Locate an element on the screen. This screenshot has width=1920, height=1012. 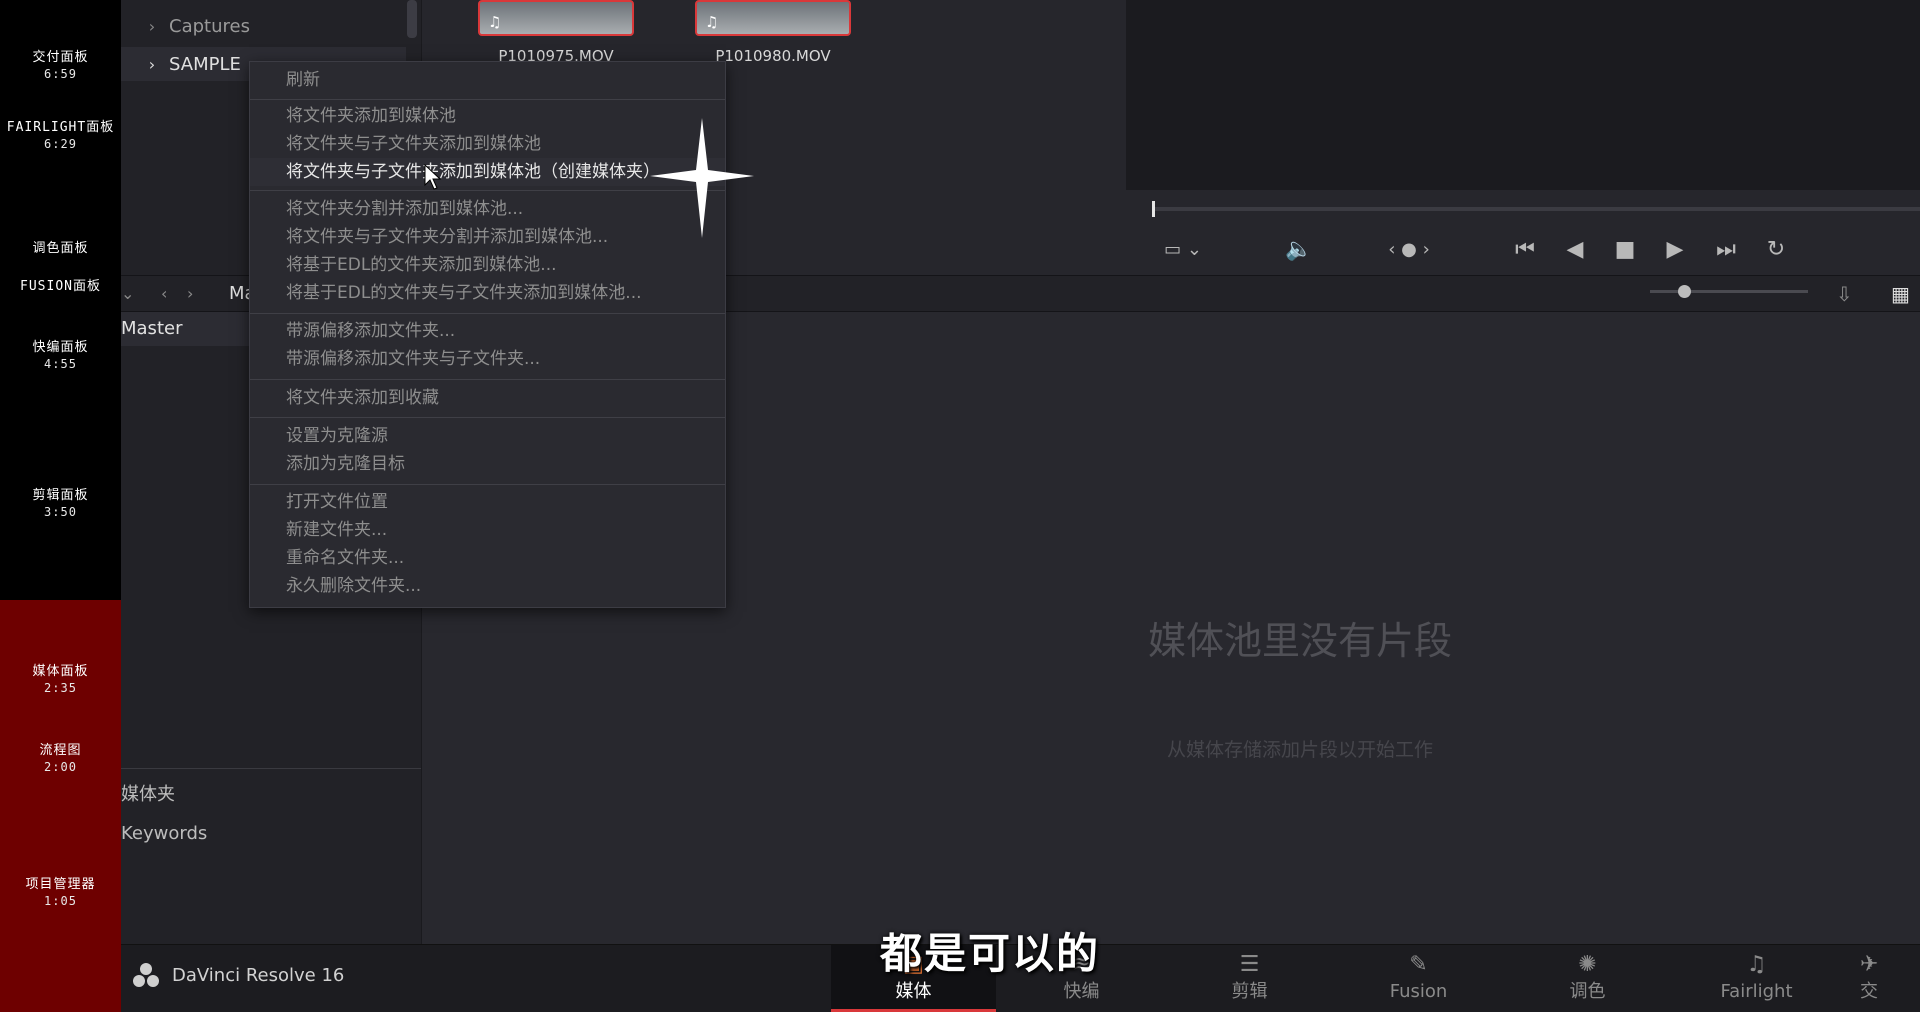
bin-master: Master is located at coordinates (185, 329).